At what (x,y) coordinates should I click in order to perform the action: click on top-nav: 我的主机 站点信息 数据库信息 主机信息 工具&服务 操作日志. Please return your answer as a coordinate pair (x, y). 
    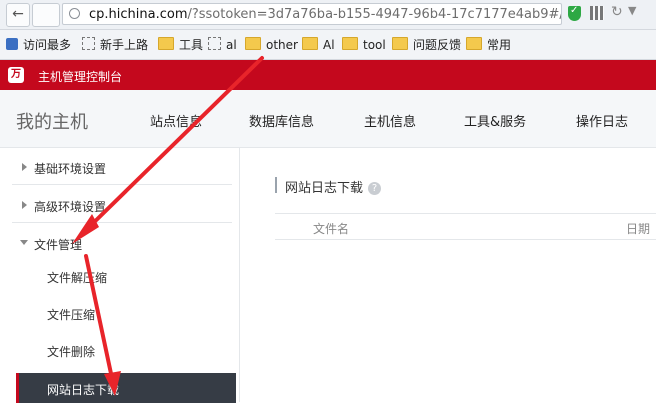
    Looking at the image, I should click on (328, 119).